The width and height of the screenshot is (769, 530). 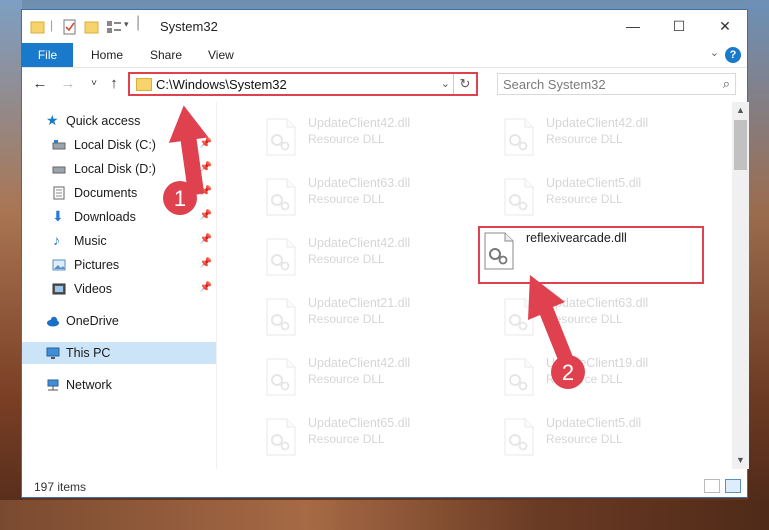 I want to click on properties-icon, so click(x=70, y=27).